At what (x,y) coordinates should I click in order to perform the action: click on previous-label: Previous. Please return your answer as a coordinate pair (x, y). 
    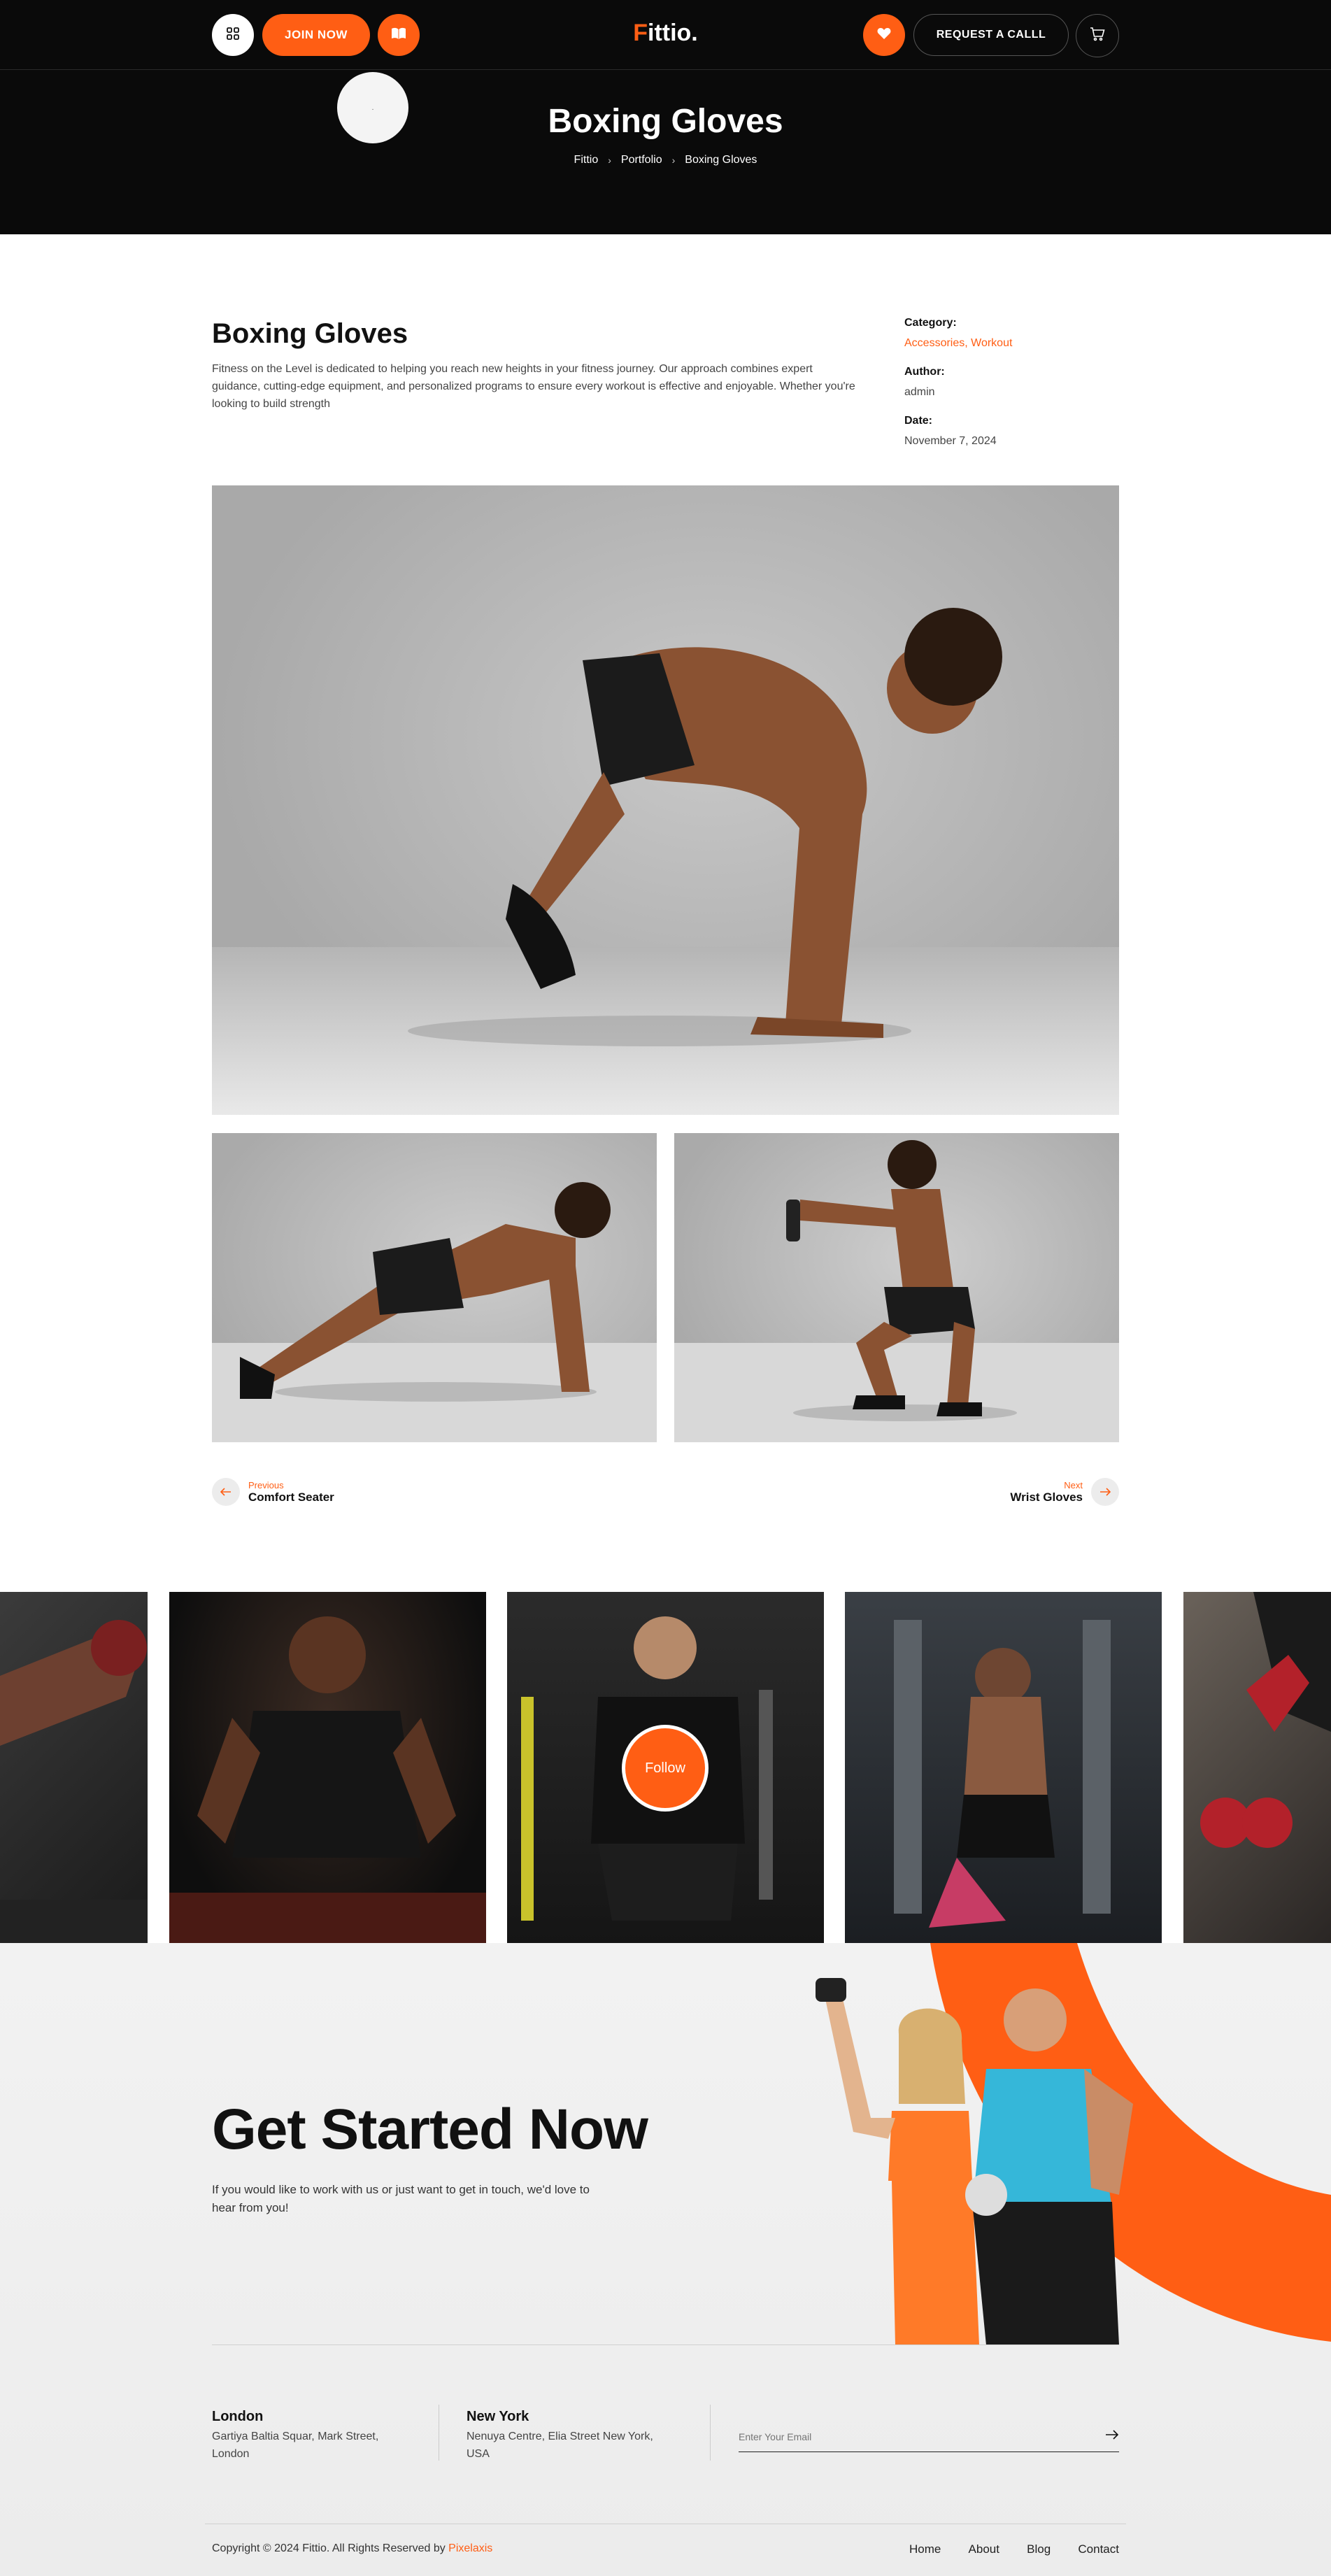
    Looking at the image, I should click on (266, 1484).